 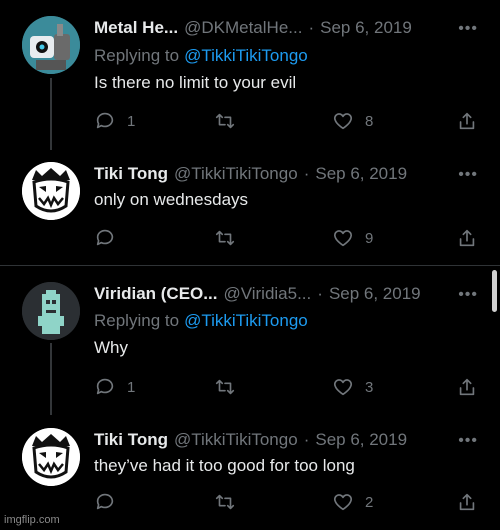 I want to click on like-button: 3, so click(x=352, y=387).